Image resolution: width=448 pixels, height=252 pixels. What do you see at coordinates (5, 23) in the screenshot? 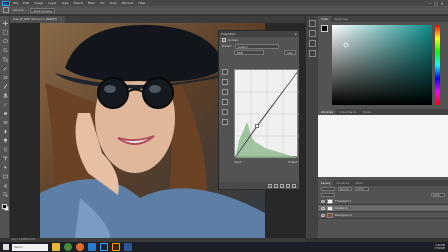
I see `move-tool-icon` at bounding box center [5, 23].